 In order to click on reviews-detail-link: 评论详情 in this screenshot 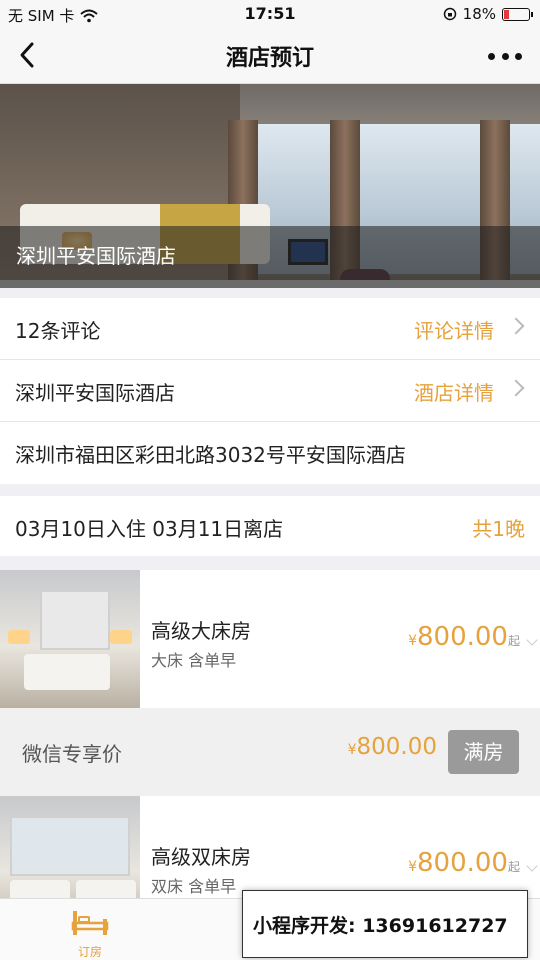, I will do `click(454, 329)`.